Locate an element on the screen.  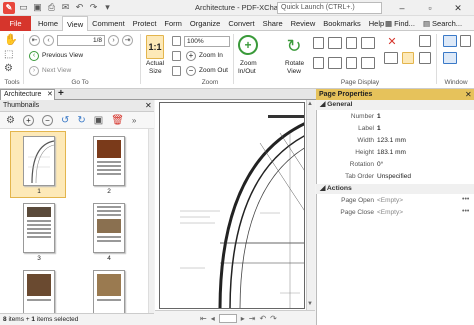
tab-protect: Protect is located at coordinates (145, 23).